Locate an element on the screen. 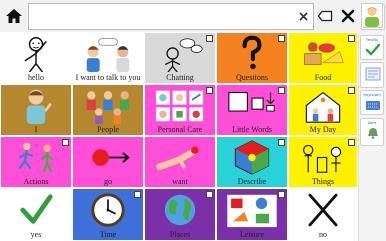 The width and height of the screenshot is (386, 241). people-icon is located at coordinates (108, 105).